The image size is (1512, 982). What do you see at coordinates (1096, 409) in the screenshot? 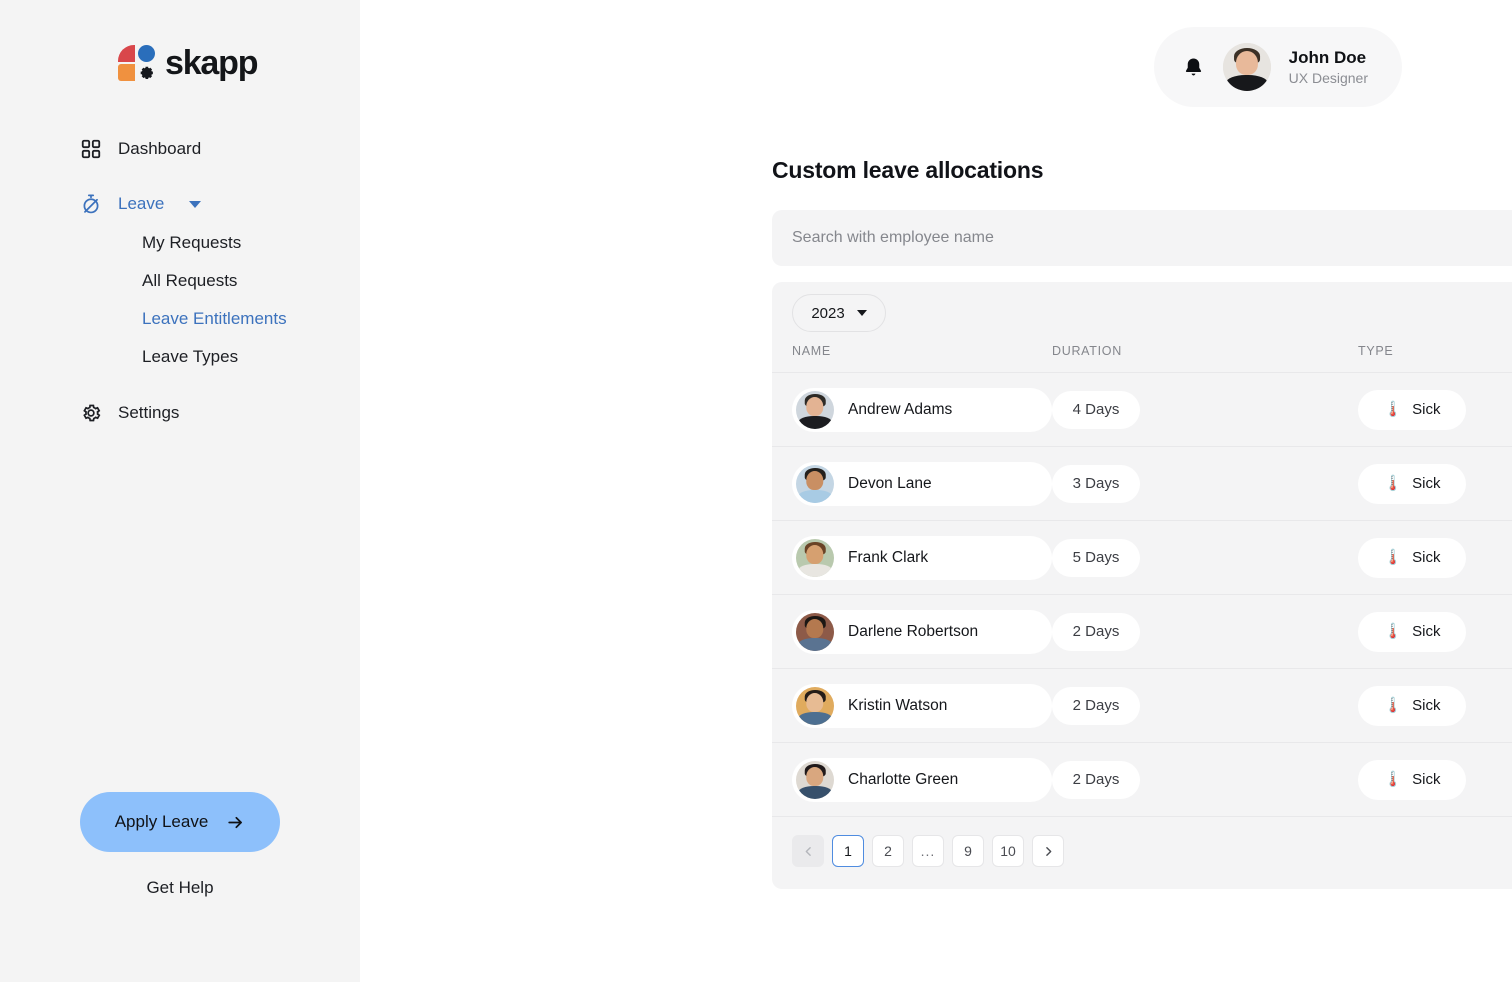
I see `duration-chip: 4 Days` at bounding box center [1096, 409].